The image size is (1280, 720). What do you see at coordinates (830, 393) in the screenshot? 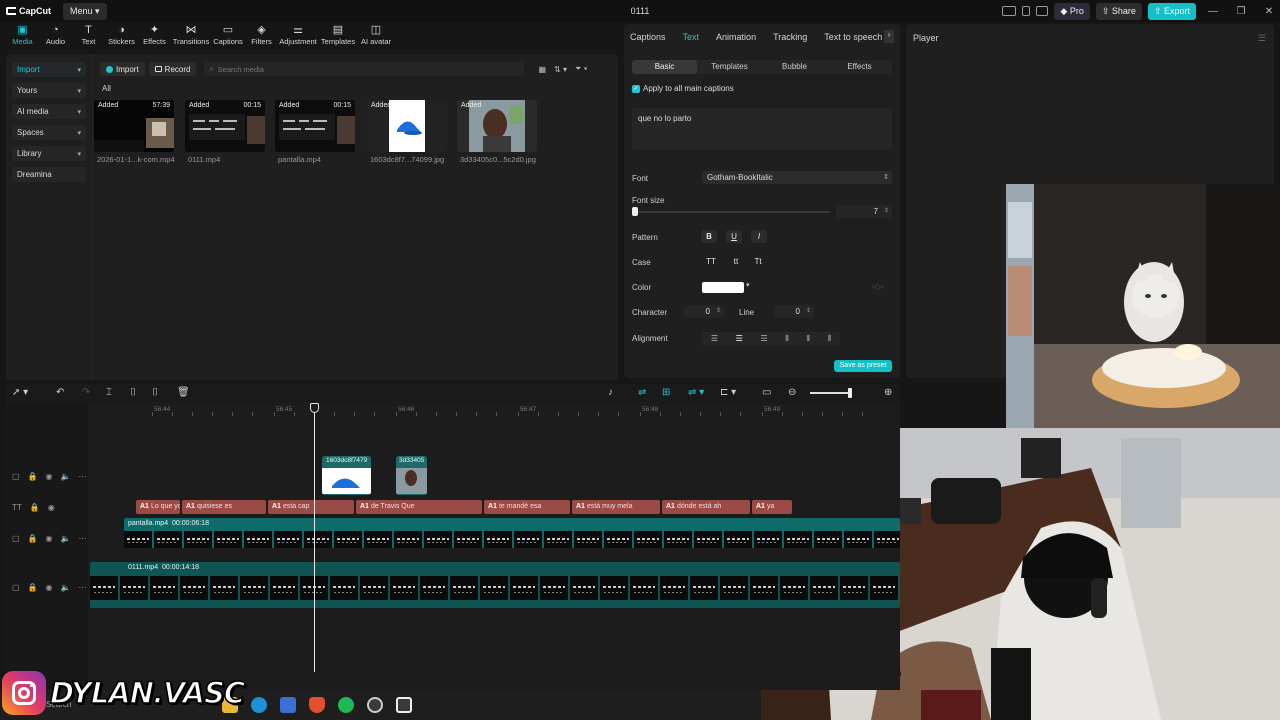
I see `zoom-slider` at bounding box center [830, 393].